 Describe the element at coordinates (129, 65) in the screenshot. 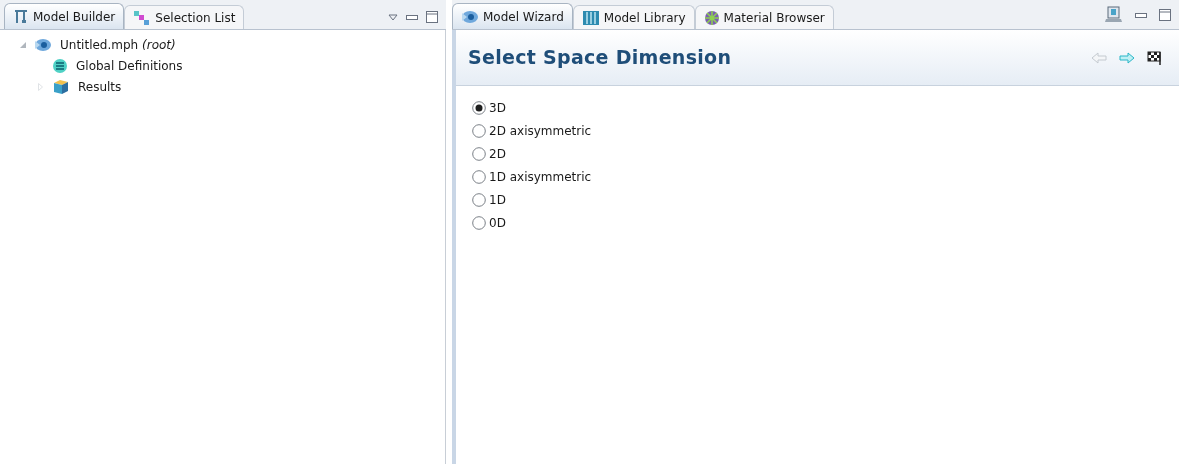

I see `tree-item: Global Definitions` at that location.